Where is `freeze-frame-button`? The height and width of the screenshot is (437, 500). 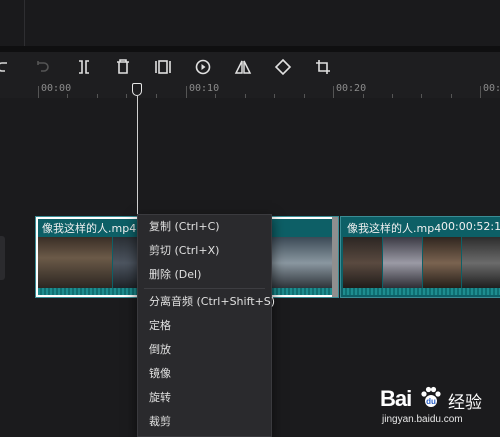
freeze-frame-button is located at coordinates (163, 67).